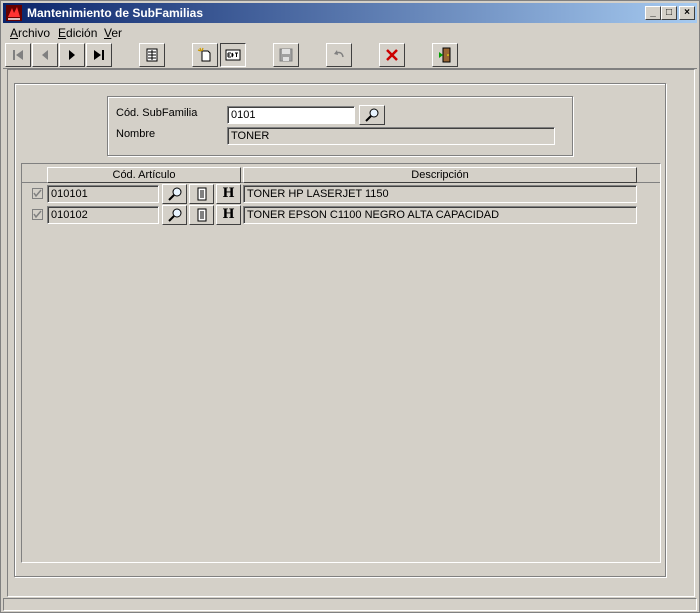 Image resolution: width=700 pixels, height=613 pixels. Describe the element at coordinates (350, 13) in the screenshot. I see `title-bar: Mantenimiento de SubFamilias _ □ ×` at that location.